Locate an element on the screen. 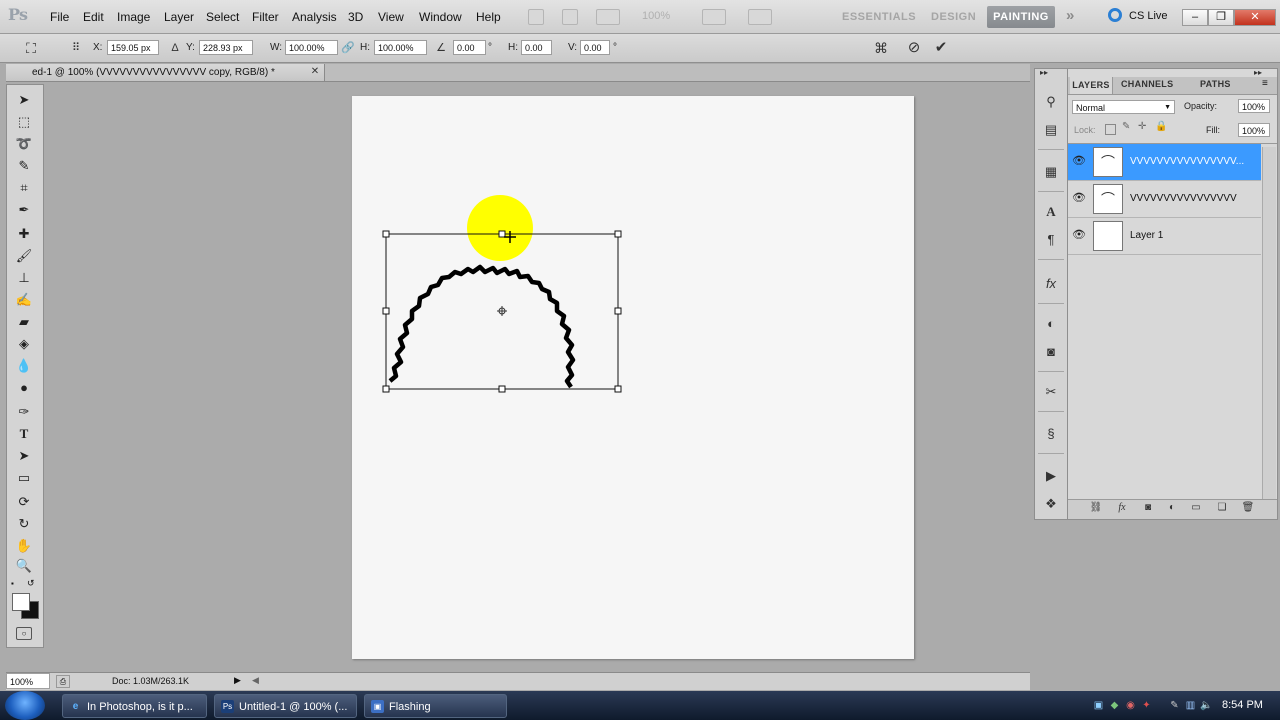  vskew-field: 0.00 is located at coordinates (595, 47).